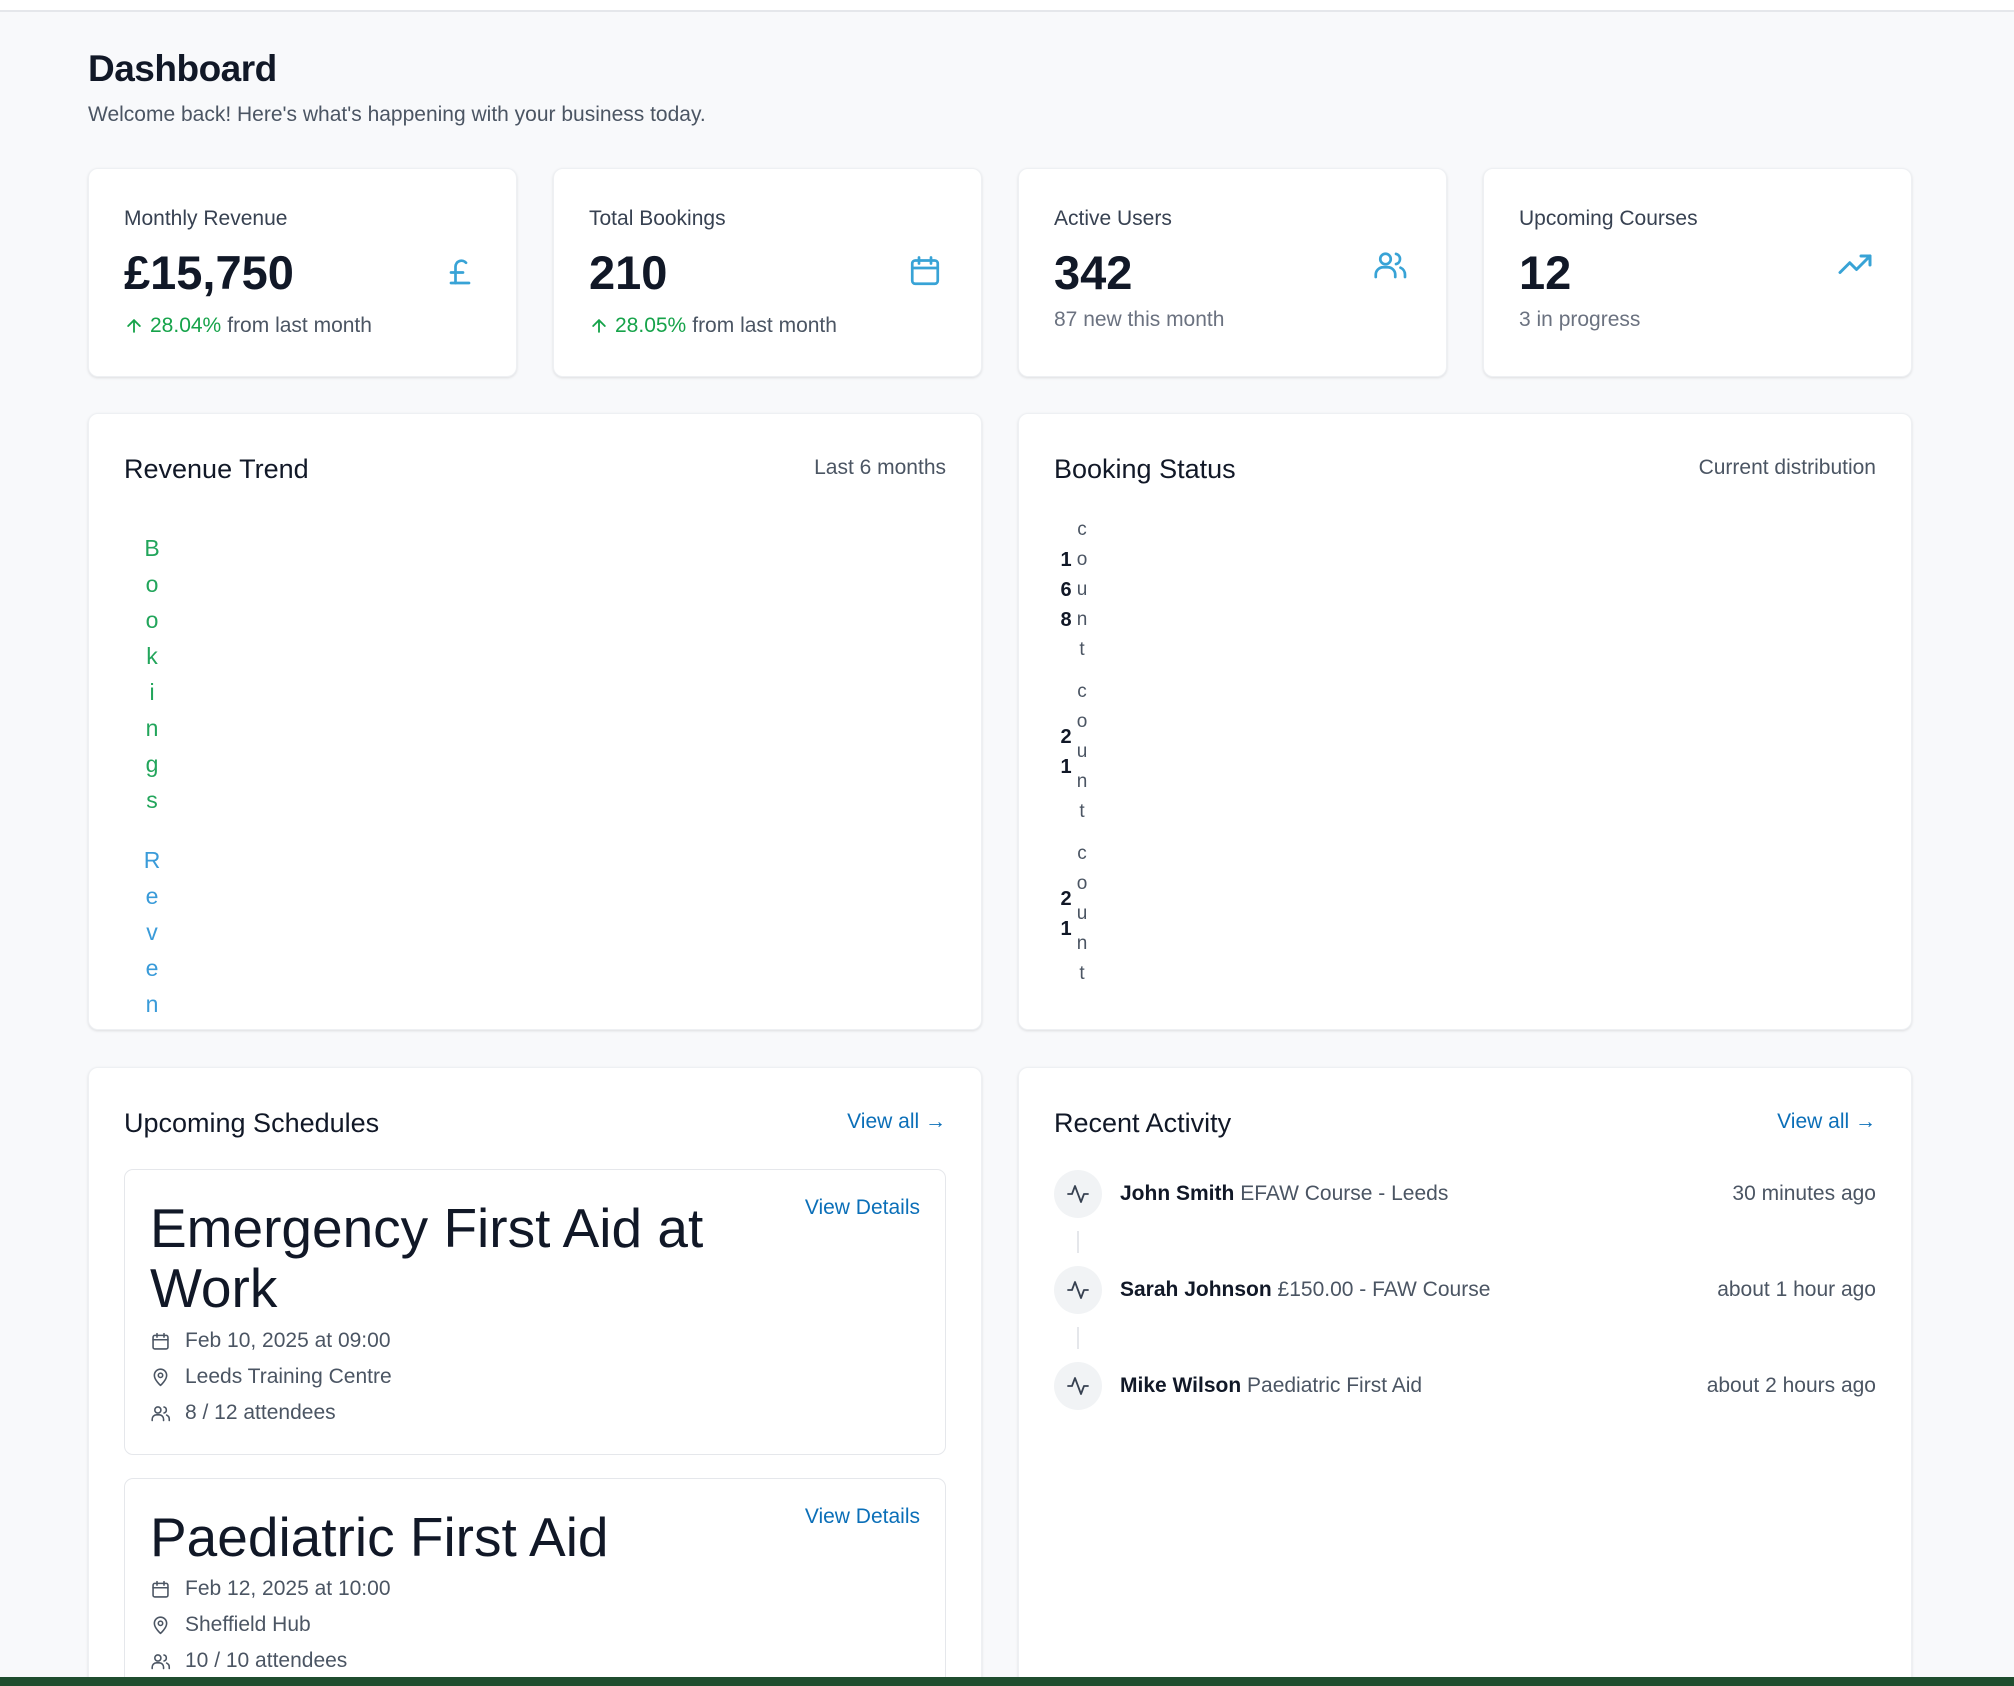  What do you see at coordinates (1580, 319) in the screenshot?
I see `stat-note: 3 in progress` at bounding box center [1580, 319].